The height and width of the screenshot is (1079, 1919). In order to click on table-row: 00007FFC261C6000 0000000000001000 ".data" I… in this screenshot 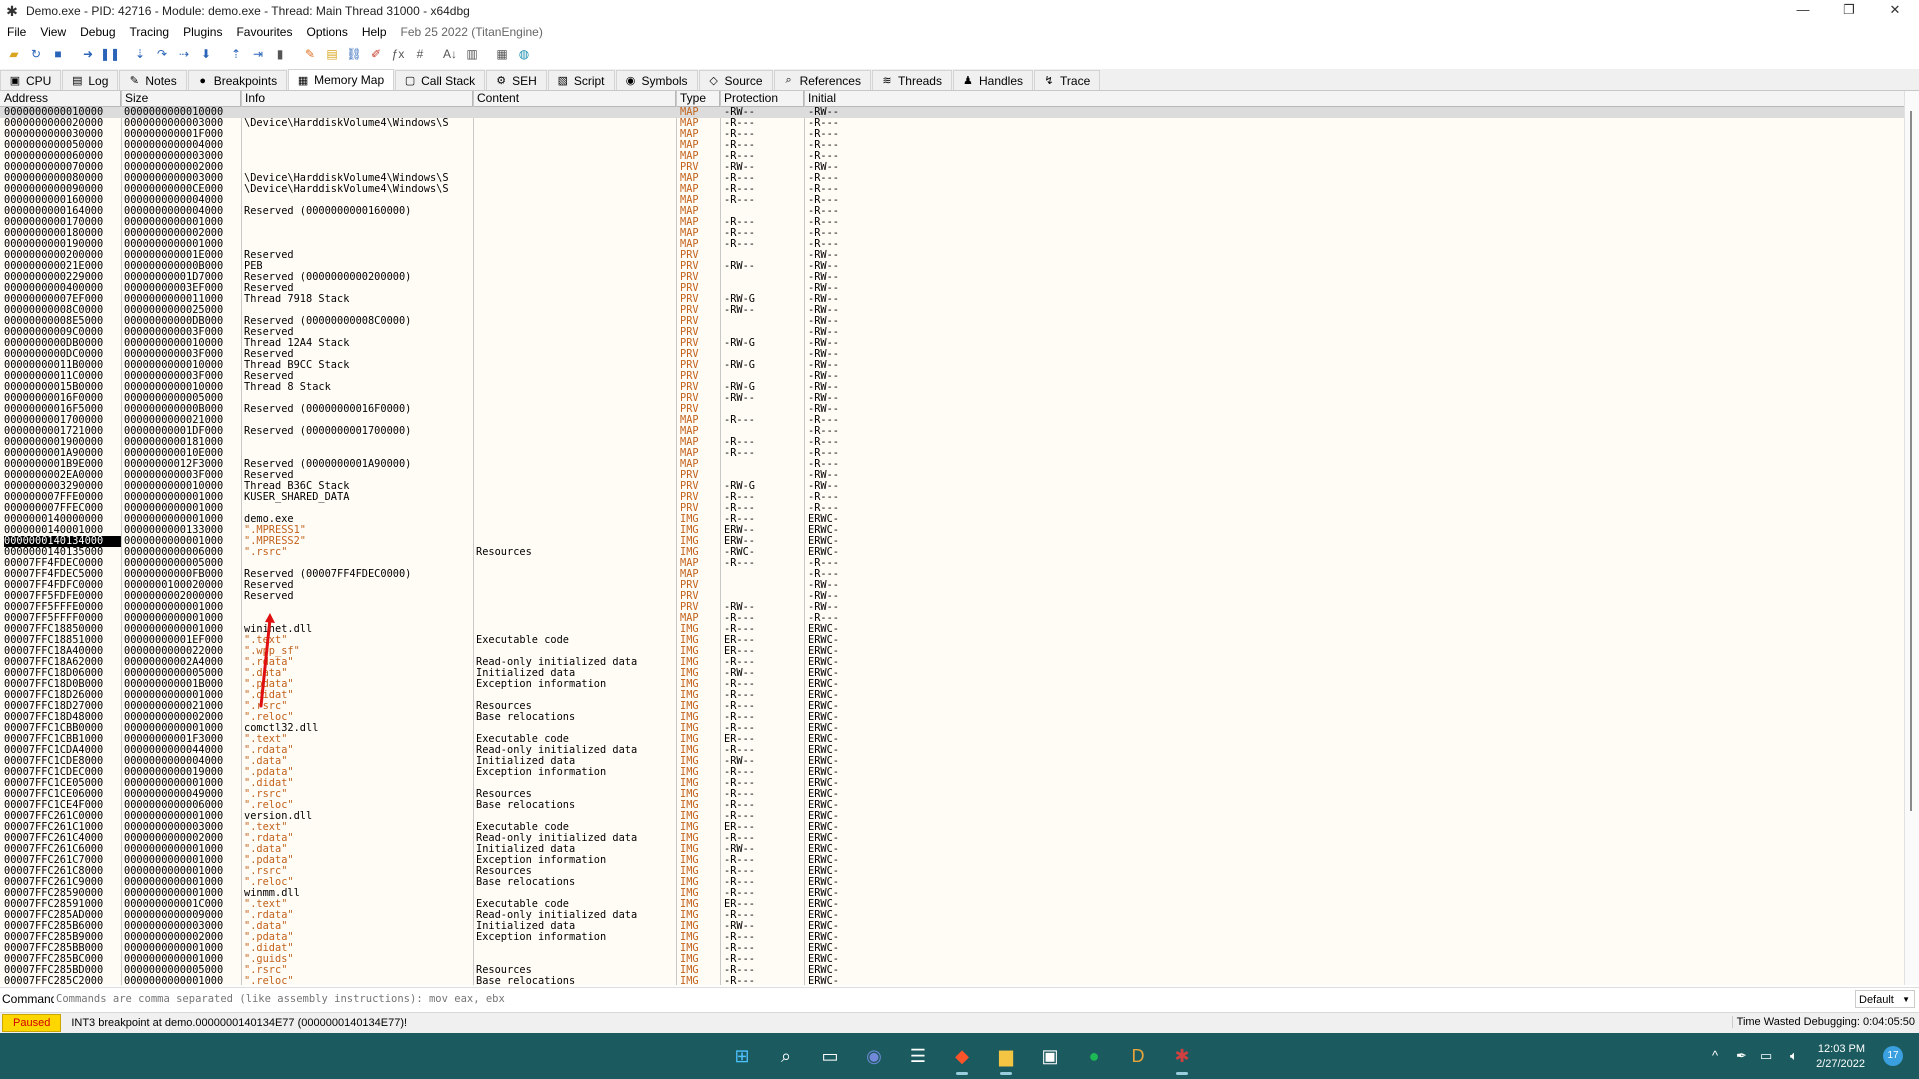, I will do `click(952, 849)`.